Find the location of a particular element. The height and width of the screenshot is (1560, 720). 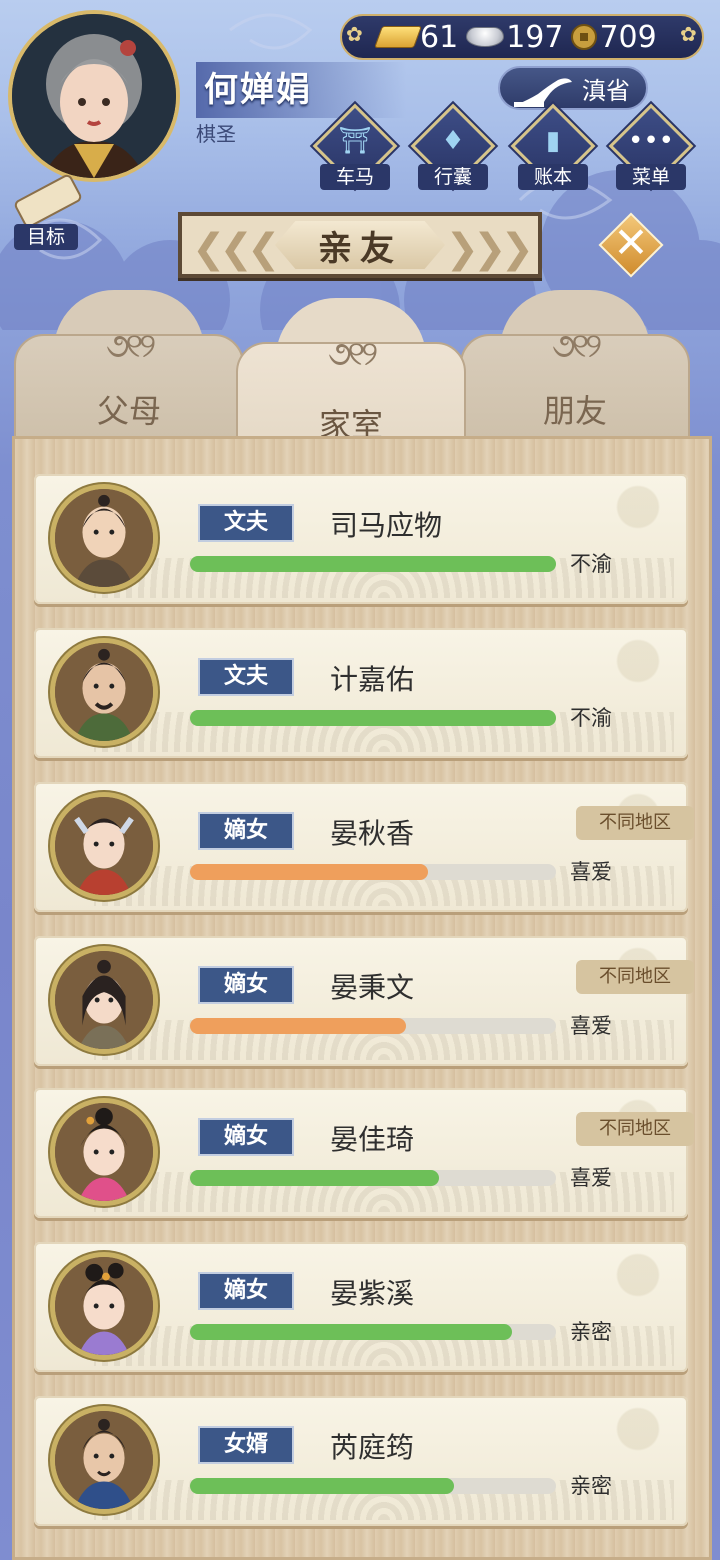

ledger-icon: ▮ is located at coordinates (553, 141).